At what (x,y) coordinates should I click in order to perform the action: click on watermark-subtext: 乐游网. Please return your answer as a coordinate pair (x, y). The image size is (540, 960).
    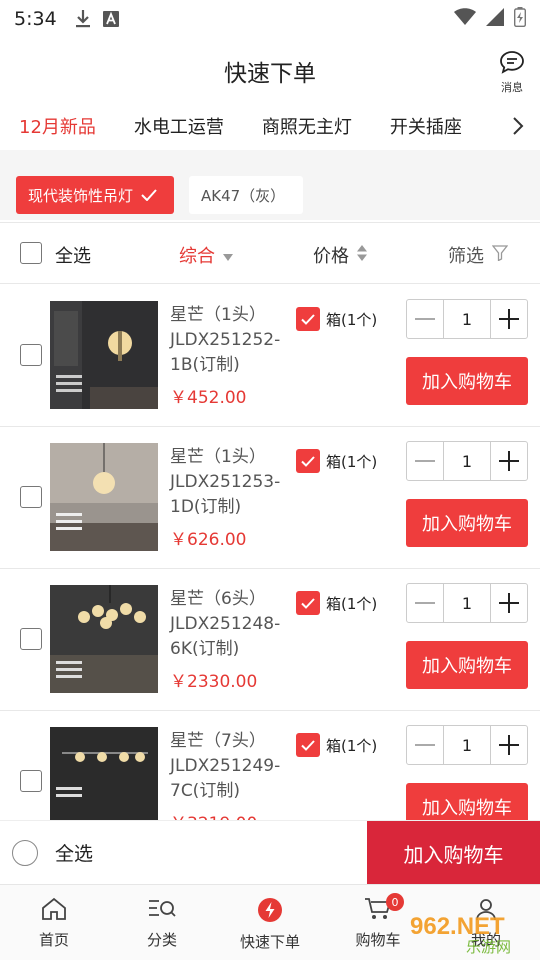
    Looking at the image, I should click on (488, 947).